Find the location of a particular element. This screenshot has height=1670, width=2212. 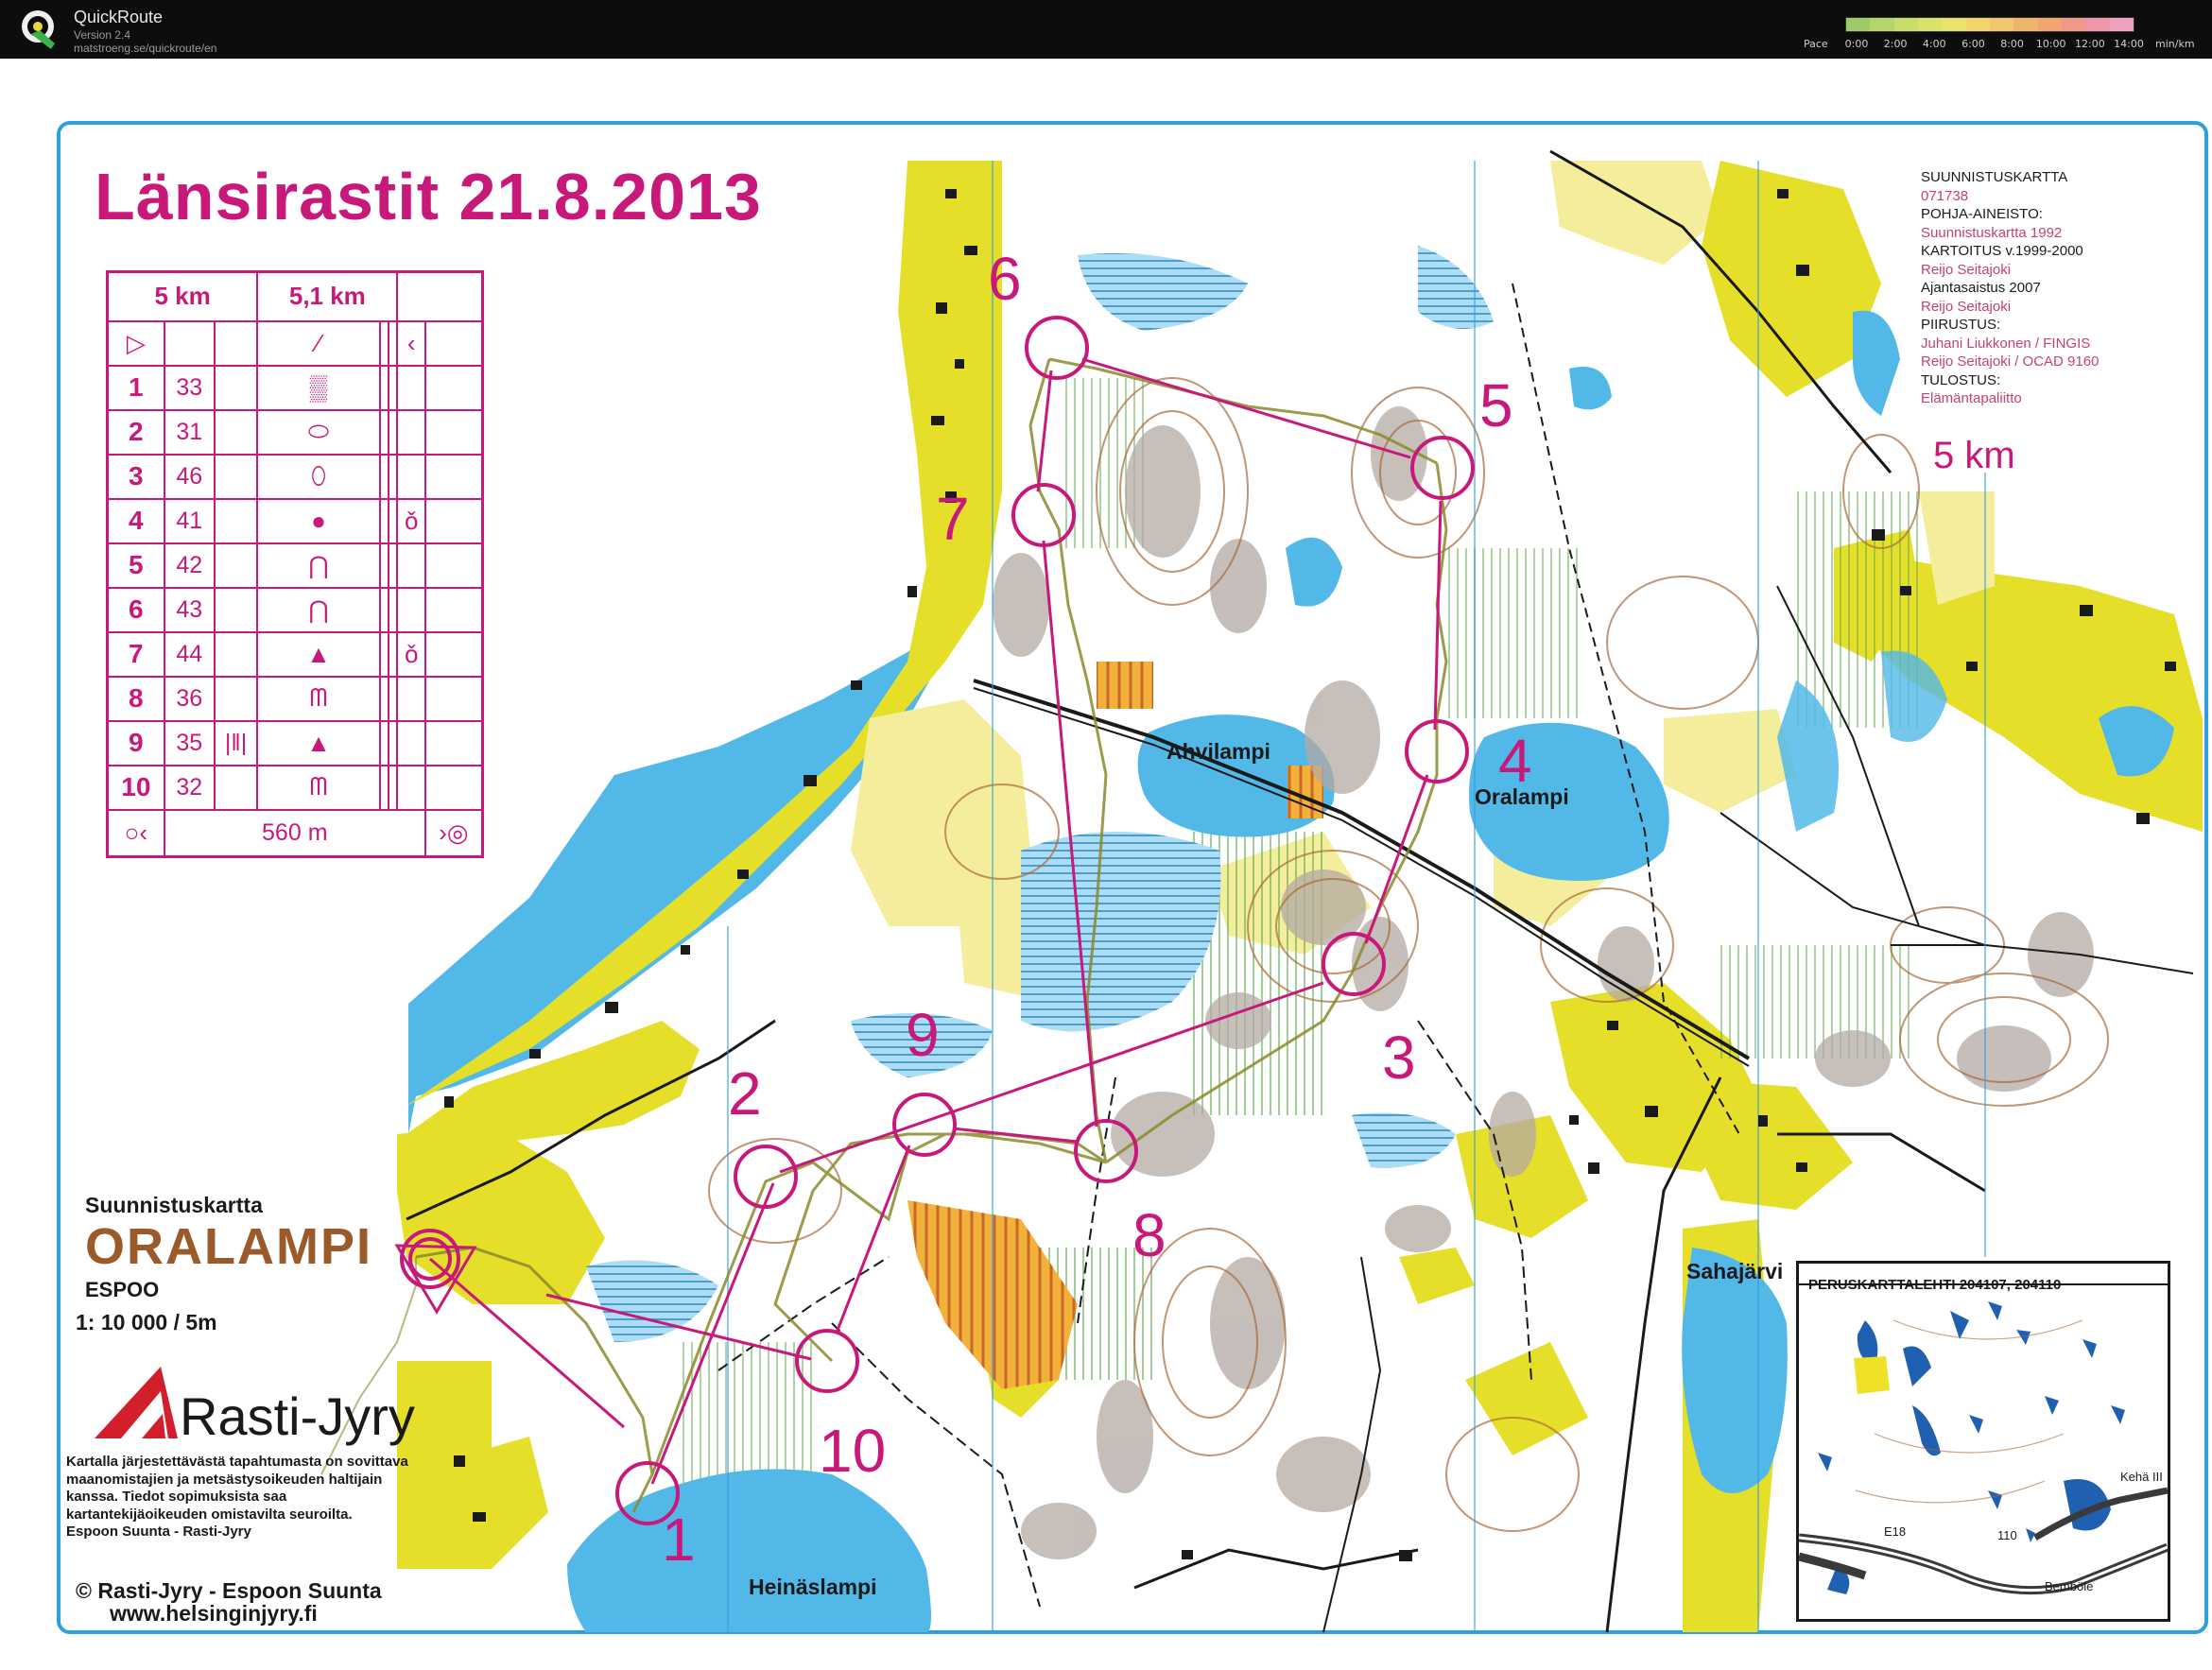

map-scale: 1: 10 000 / 5m is located at coordinates (146, 1322).